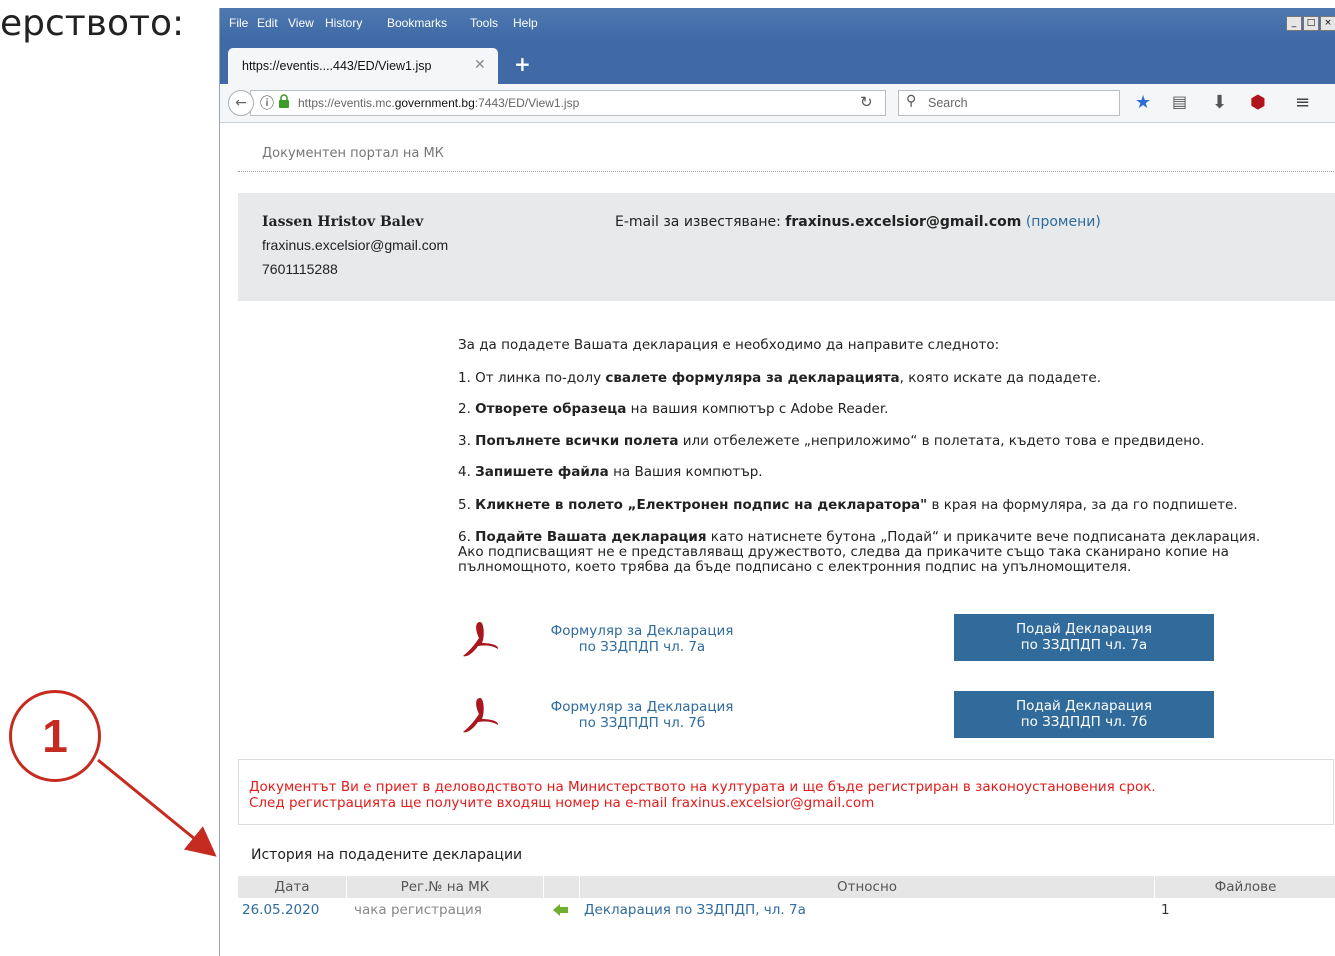  What do you see at coordinates (786, 171) in the screenshot?
I see `divider` at bounding box center [786, 171].